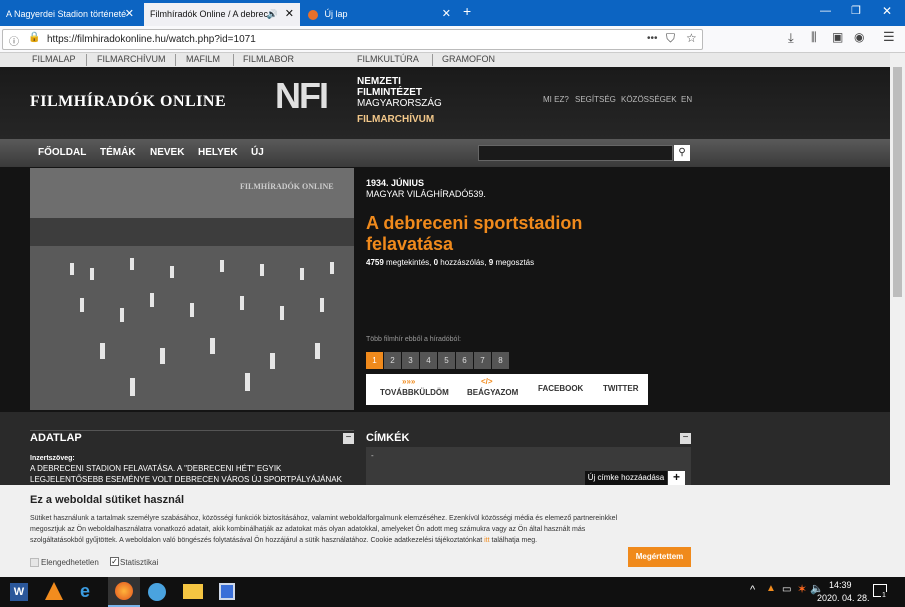  Describe the element at coordinates (676, 478) in the screenshot. I see `add-icon: +` at that location.